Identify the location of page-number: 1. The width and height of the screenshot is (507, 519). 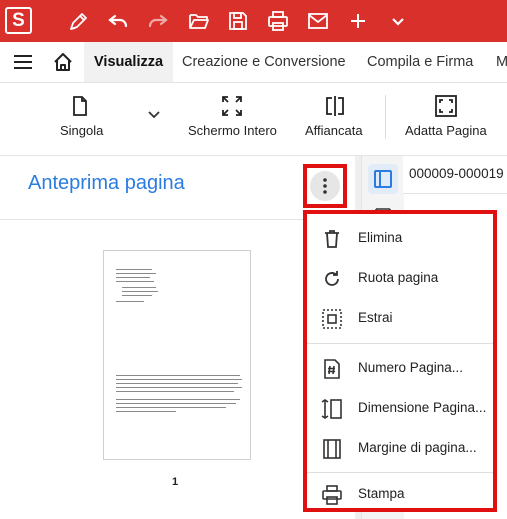
(175, 482).